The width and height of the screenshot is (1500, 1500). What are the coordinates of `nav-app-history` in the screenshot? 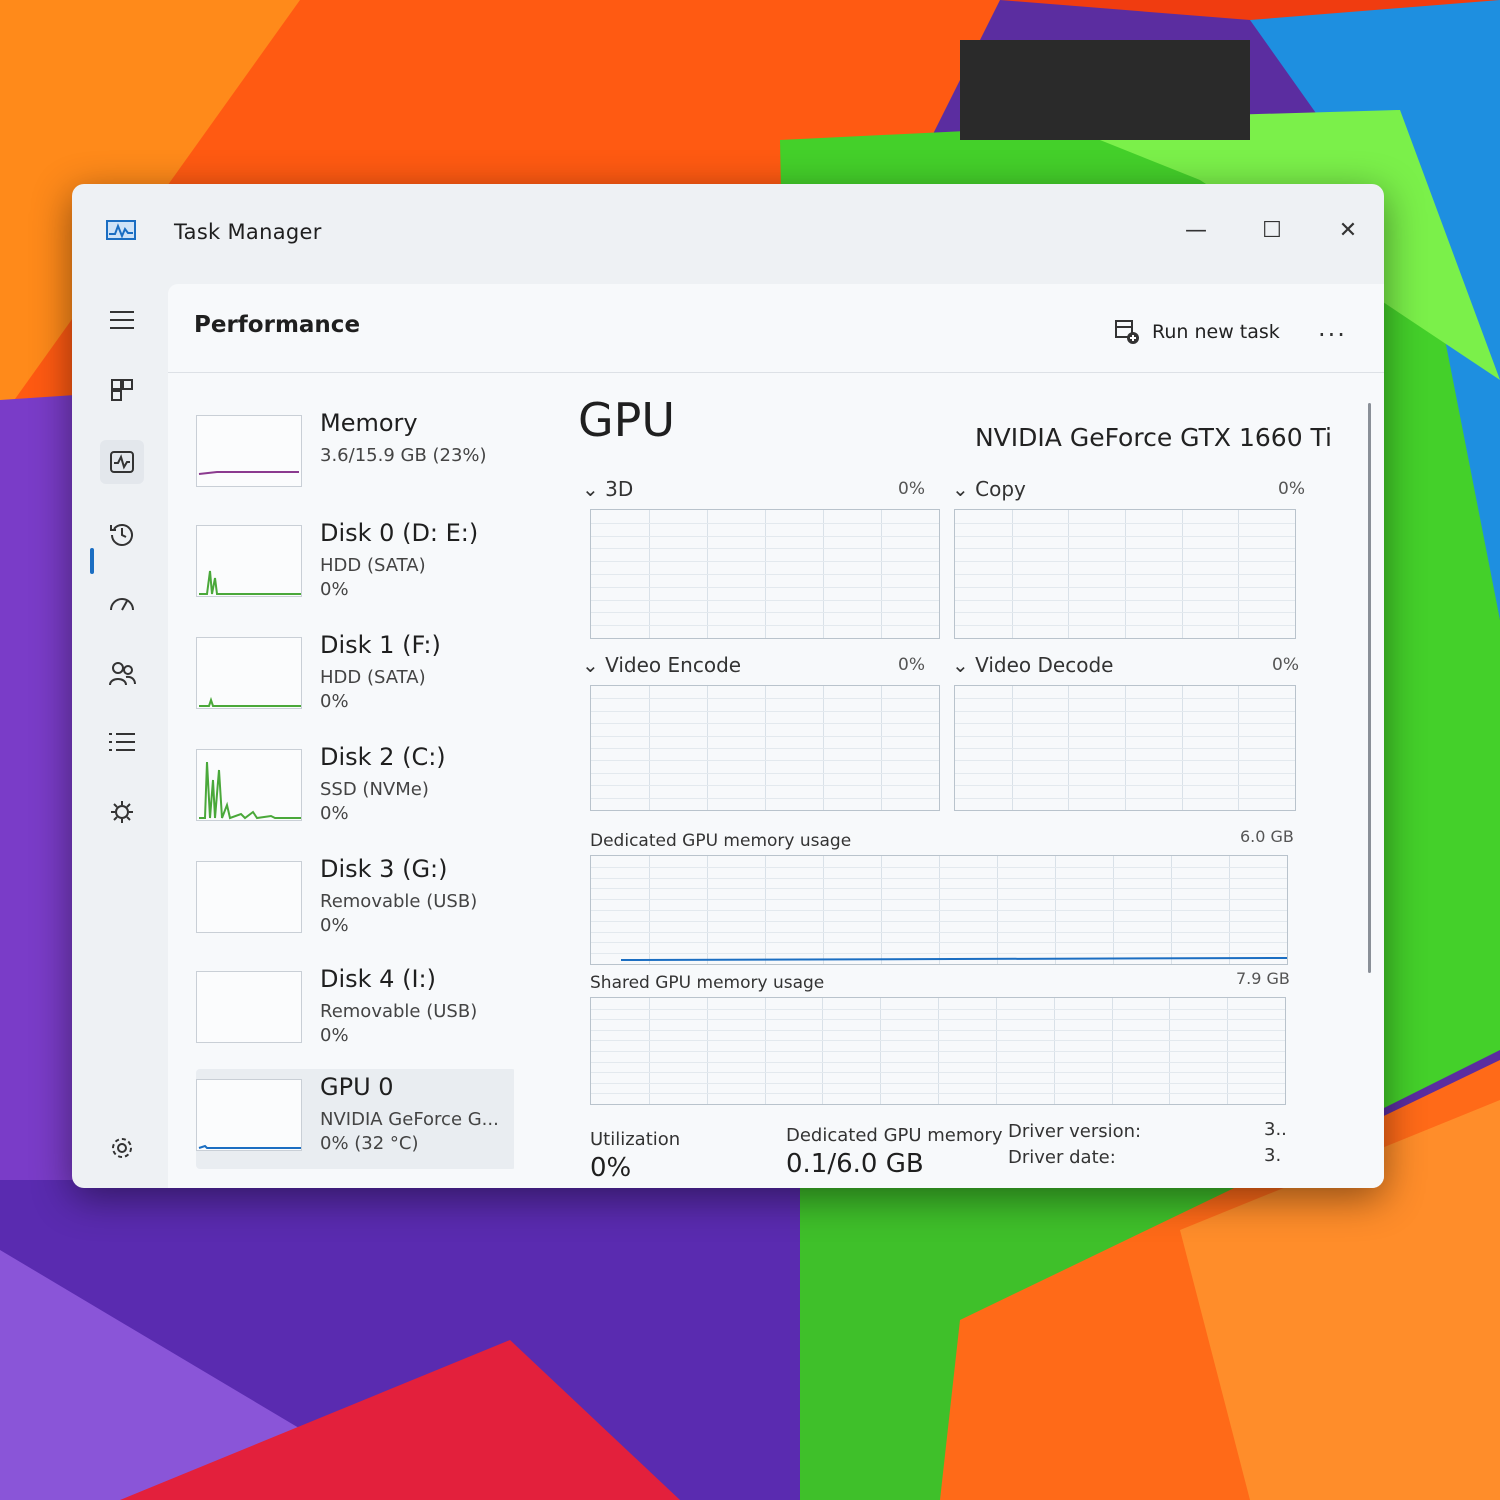 It's located at (122, 534).